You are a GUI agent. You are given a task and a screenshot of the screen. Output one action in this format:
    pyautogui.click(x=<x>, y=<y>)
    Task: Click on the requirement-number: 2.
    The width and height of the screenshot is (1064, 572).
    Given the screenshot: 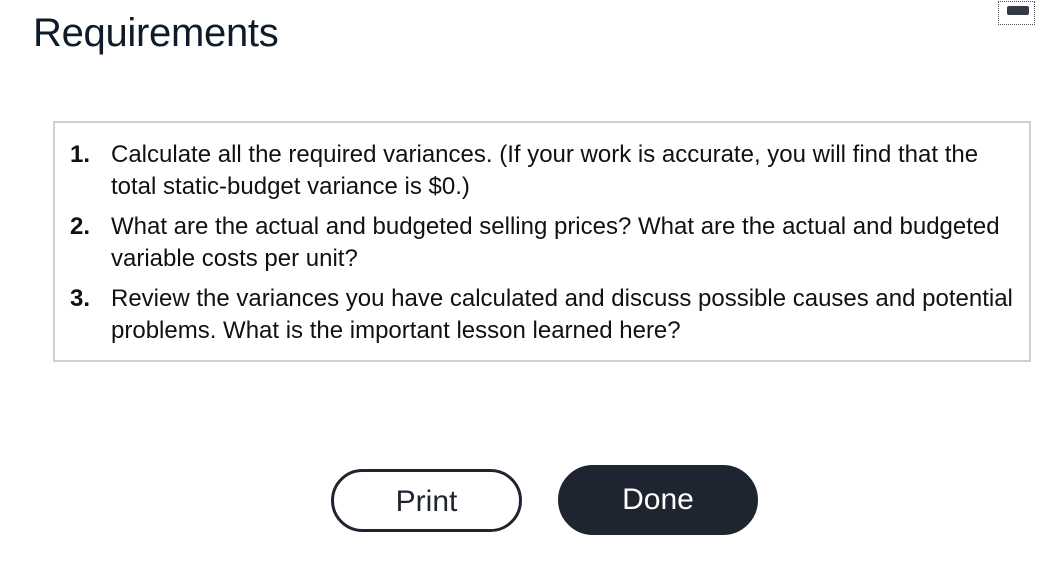 What is the action you would take?
    pyautogui.click(x=80, y=226)
    